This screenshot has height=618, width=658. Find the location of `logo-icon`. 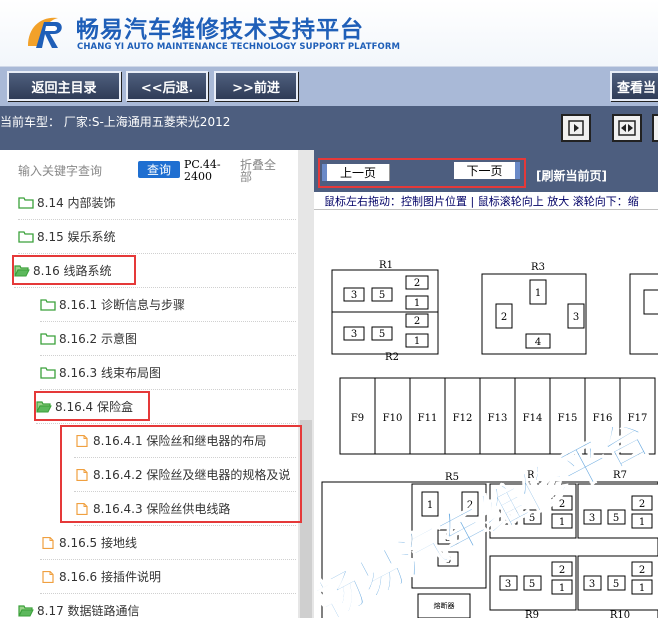

logo-icon is located at coordinates (47, 32).